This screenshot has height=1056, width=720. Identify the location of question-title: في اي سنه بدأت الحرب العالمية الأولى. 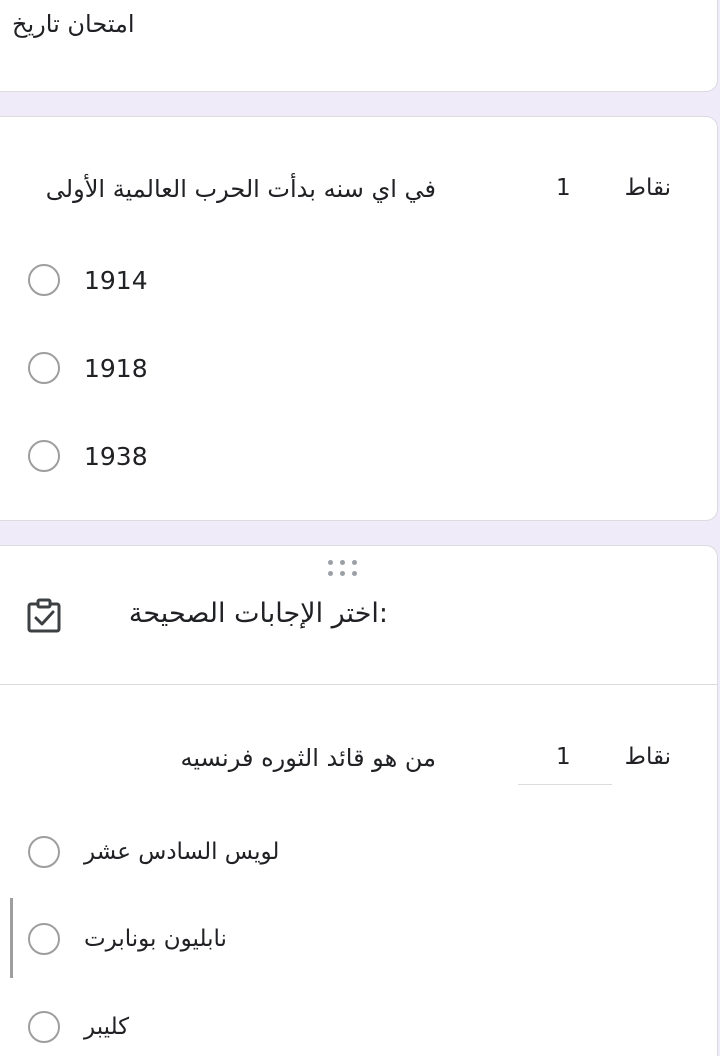
(229, 189).